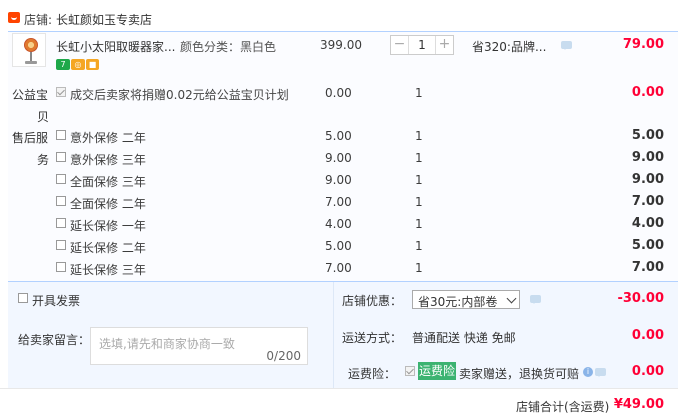 This screenshot has height=420, width=678. I want to click on shop-name-link: 长虹颜如玉专卖店, so click(104, 19).